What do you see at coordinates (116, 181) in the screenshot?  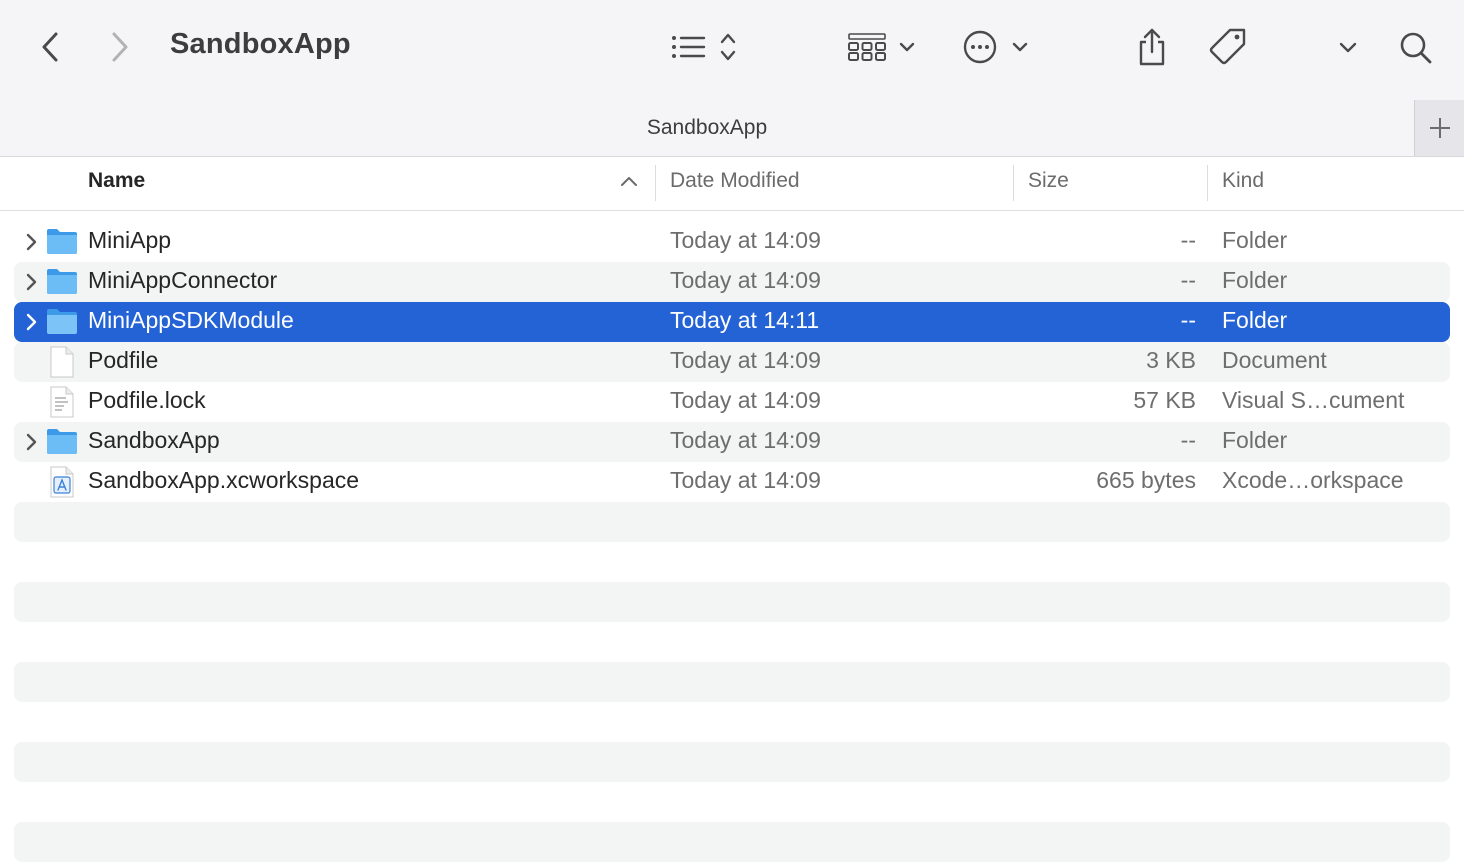 I see `column-name: Name` at bounding box center [116, 181].